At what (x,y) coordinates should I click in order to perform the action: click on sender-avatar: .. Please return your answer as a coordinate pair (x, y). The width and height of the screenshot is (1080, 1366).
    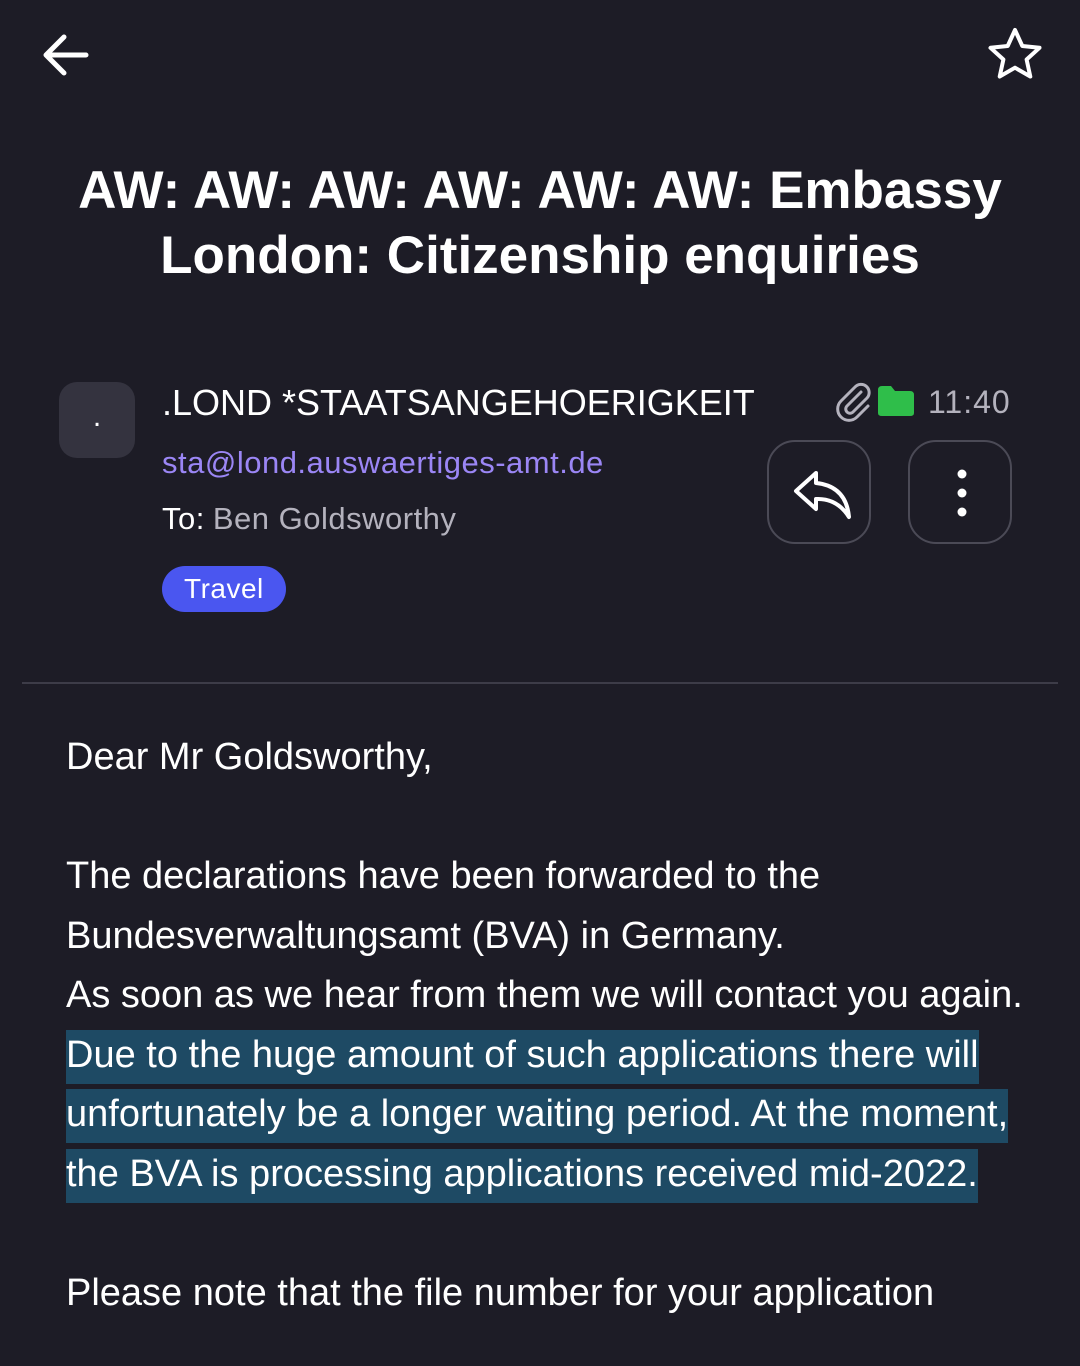
    Looking at the image, I should click on (97, 420).